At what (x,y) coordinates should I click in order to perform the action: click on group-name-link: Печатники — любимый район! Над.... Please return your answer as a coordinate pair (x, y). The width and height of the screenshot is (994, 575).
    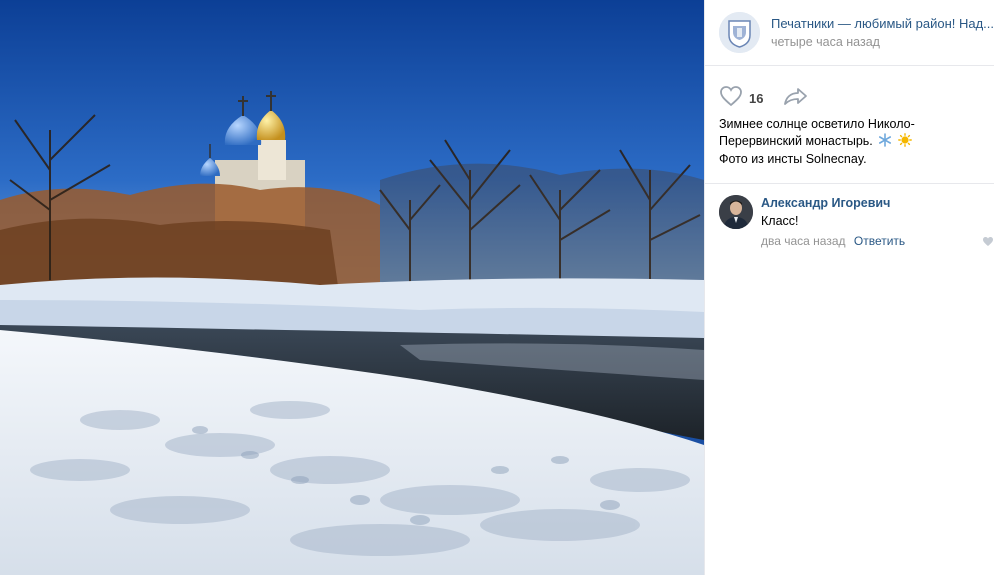
    Looking at the image, I should click on (882, 23).